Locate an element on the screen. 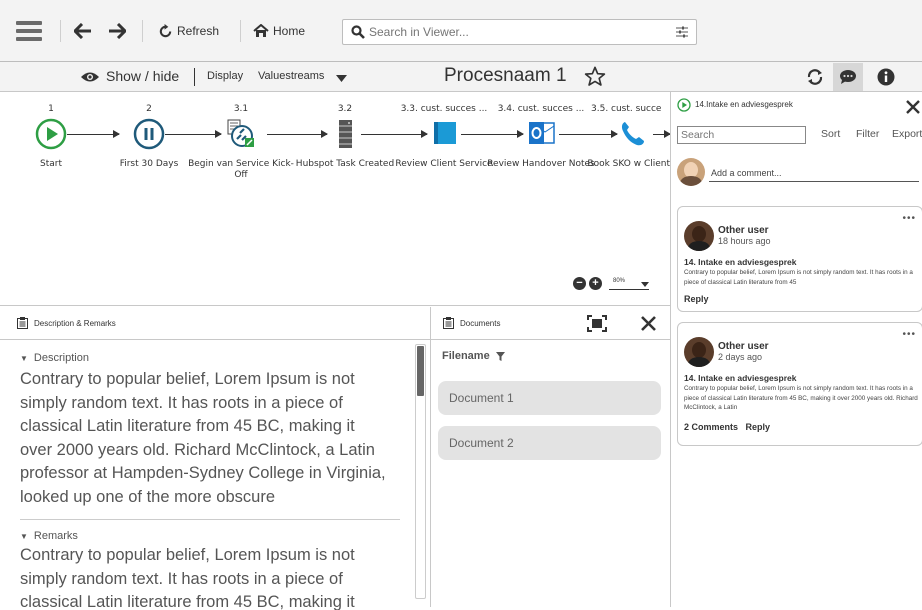  view-divider is located at coordinates (194, 77).